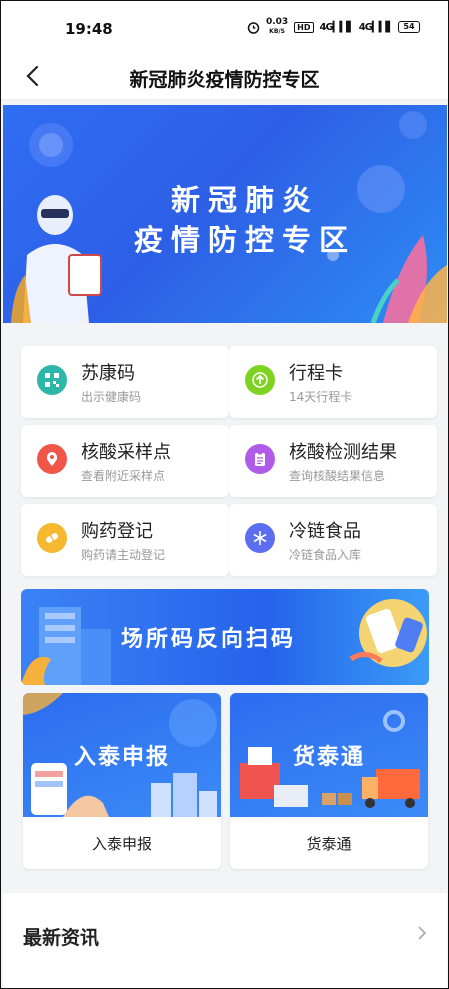  What do you see at coordinates (325, 531) in the screenshot?
I see `card-title: 冷链食品` at bounding box center [325, 531].